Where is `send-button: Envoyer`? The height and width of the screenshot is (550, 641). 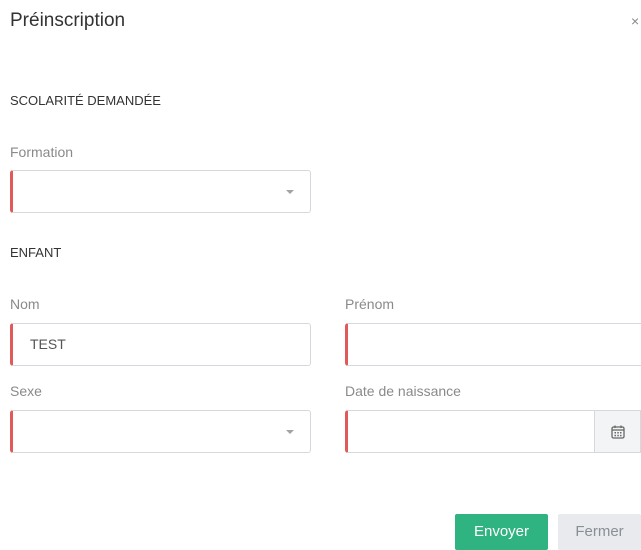 send-button: Envoyer is located at coordinates (501, 532).